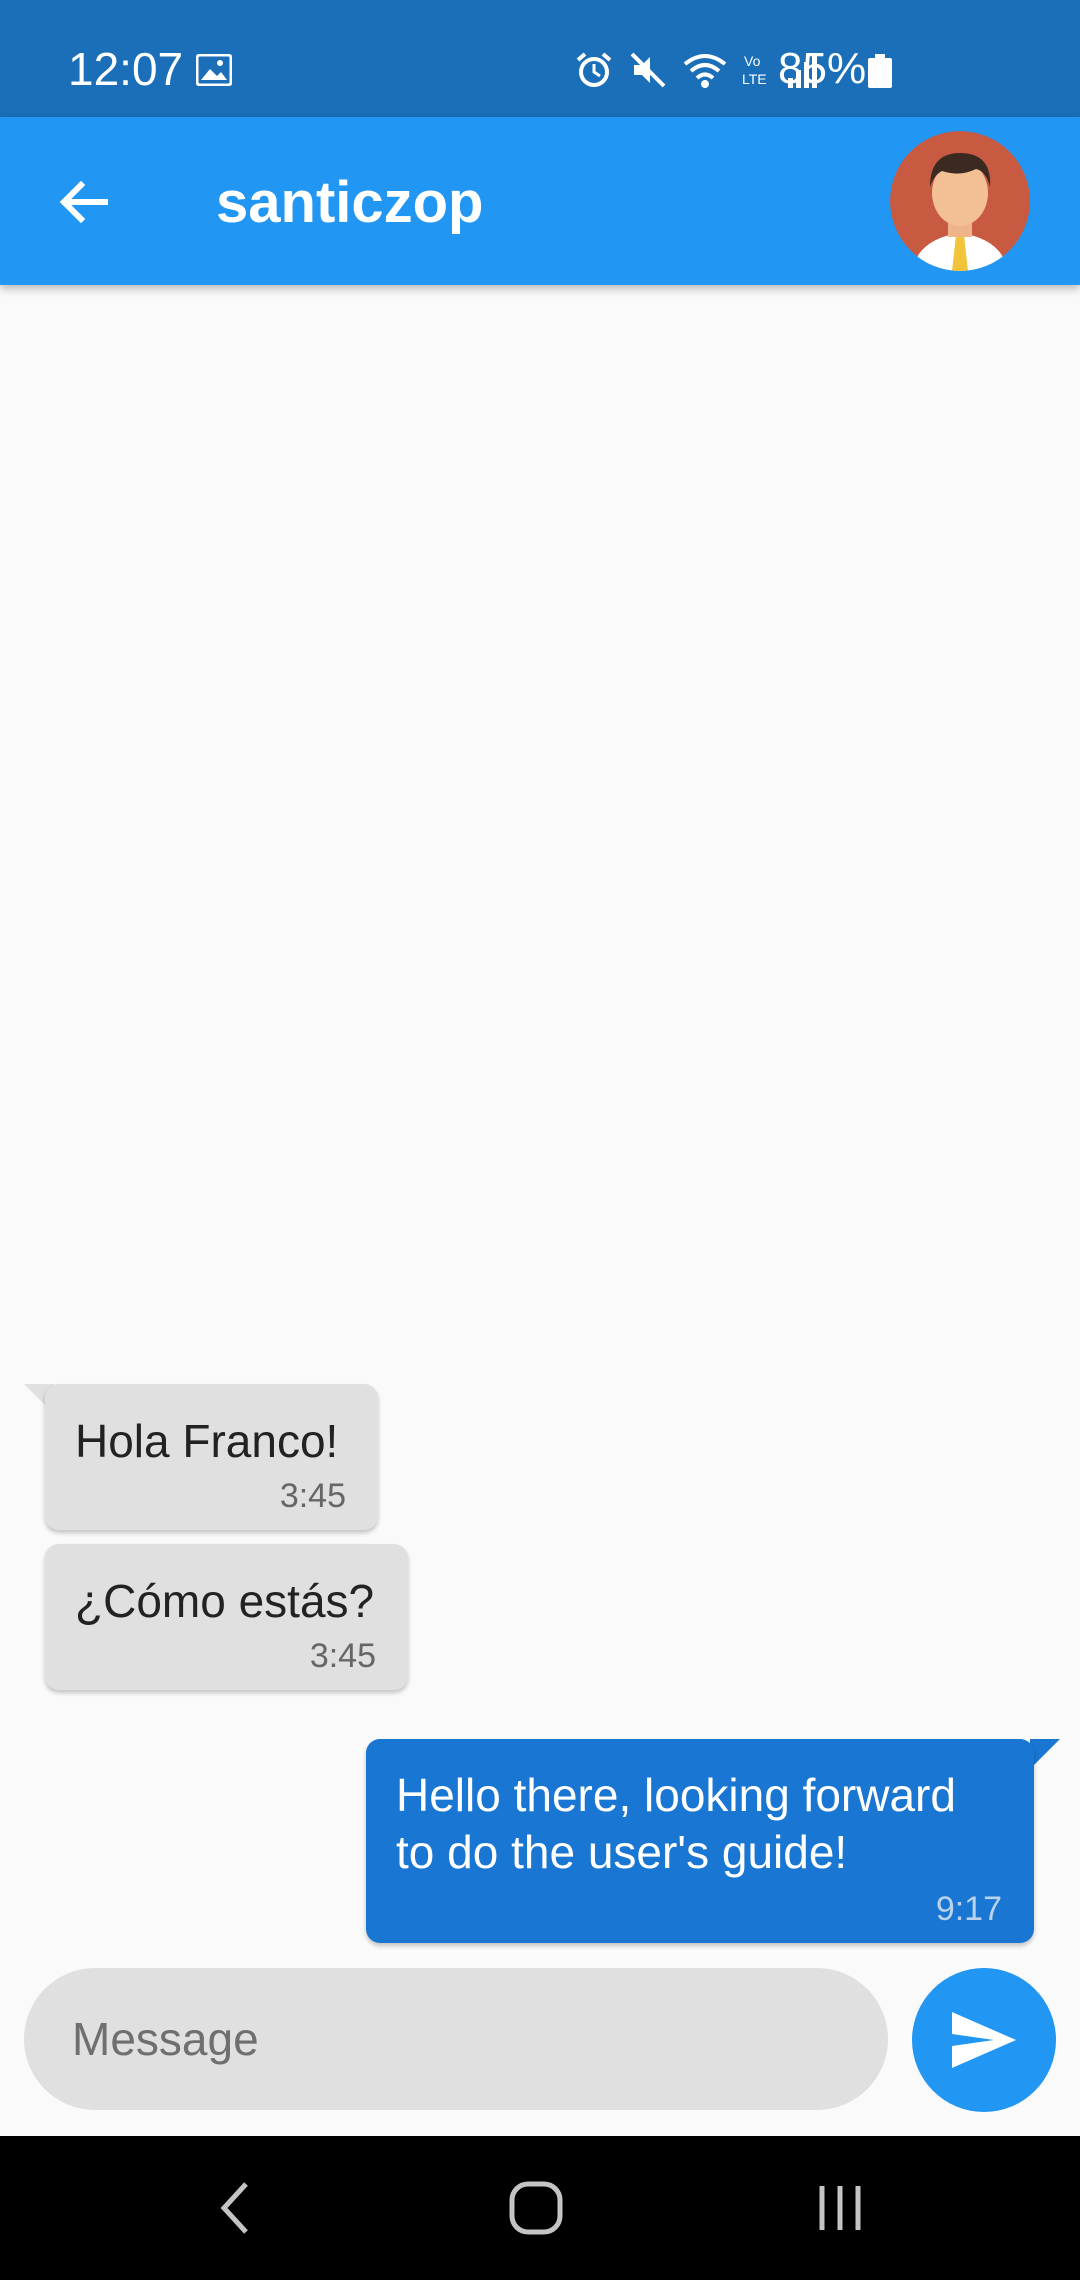 Image resolution: width=1080 pixels, height=2280 pixels. I want to click on send-icon, so click(984, 2040).